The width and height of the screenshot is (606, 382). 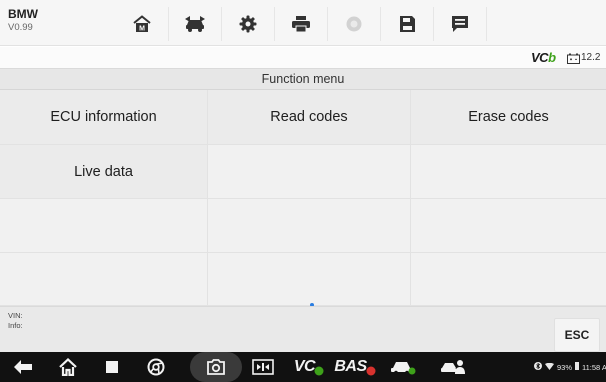 I want to click on print-button, so click(x=301, y=24).